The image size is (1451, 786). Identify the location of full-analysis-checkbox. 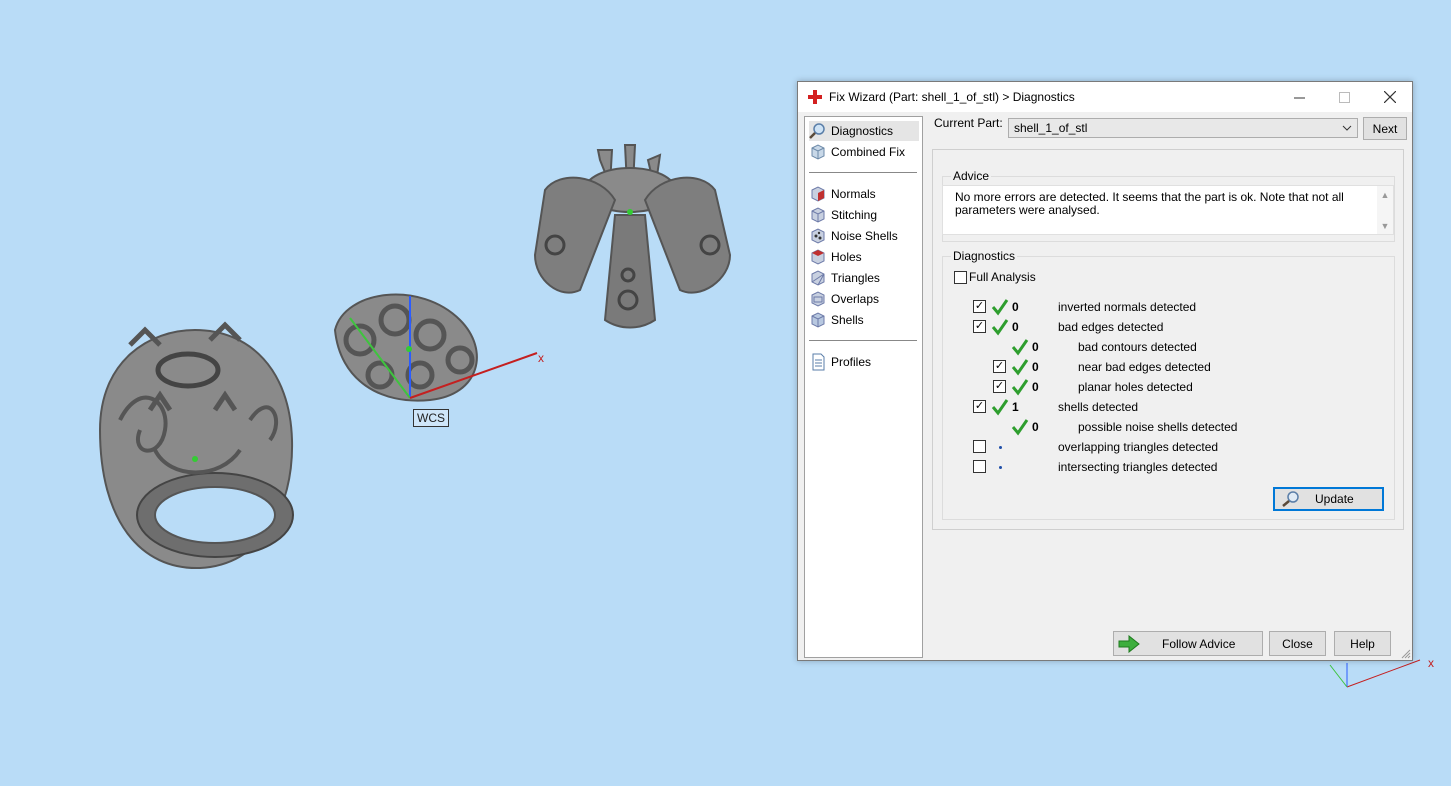
(960, 277).